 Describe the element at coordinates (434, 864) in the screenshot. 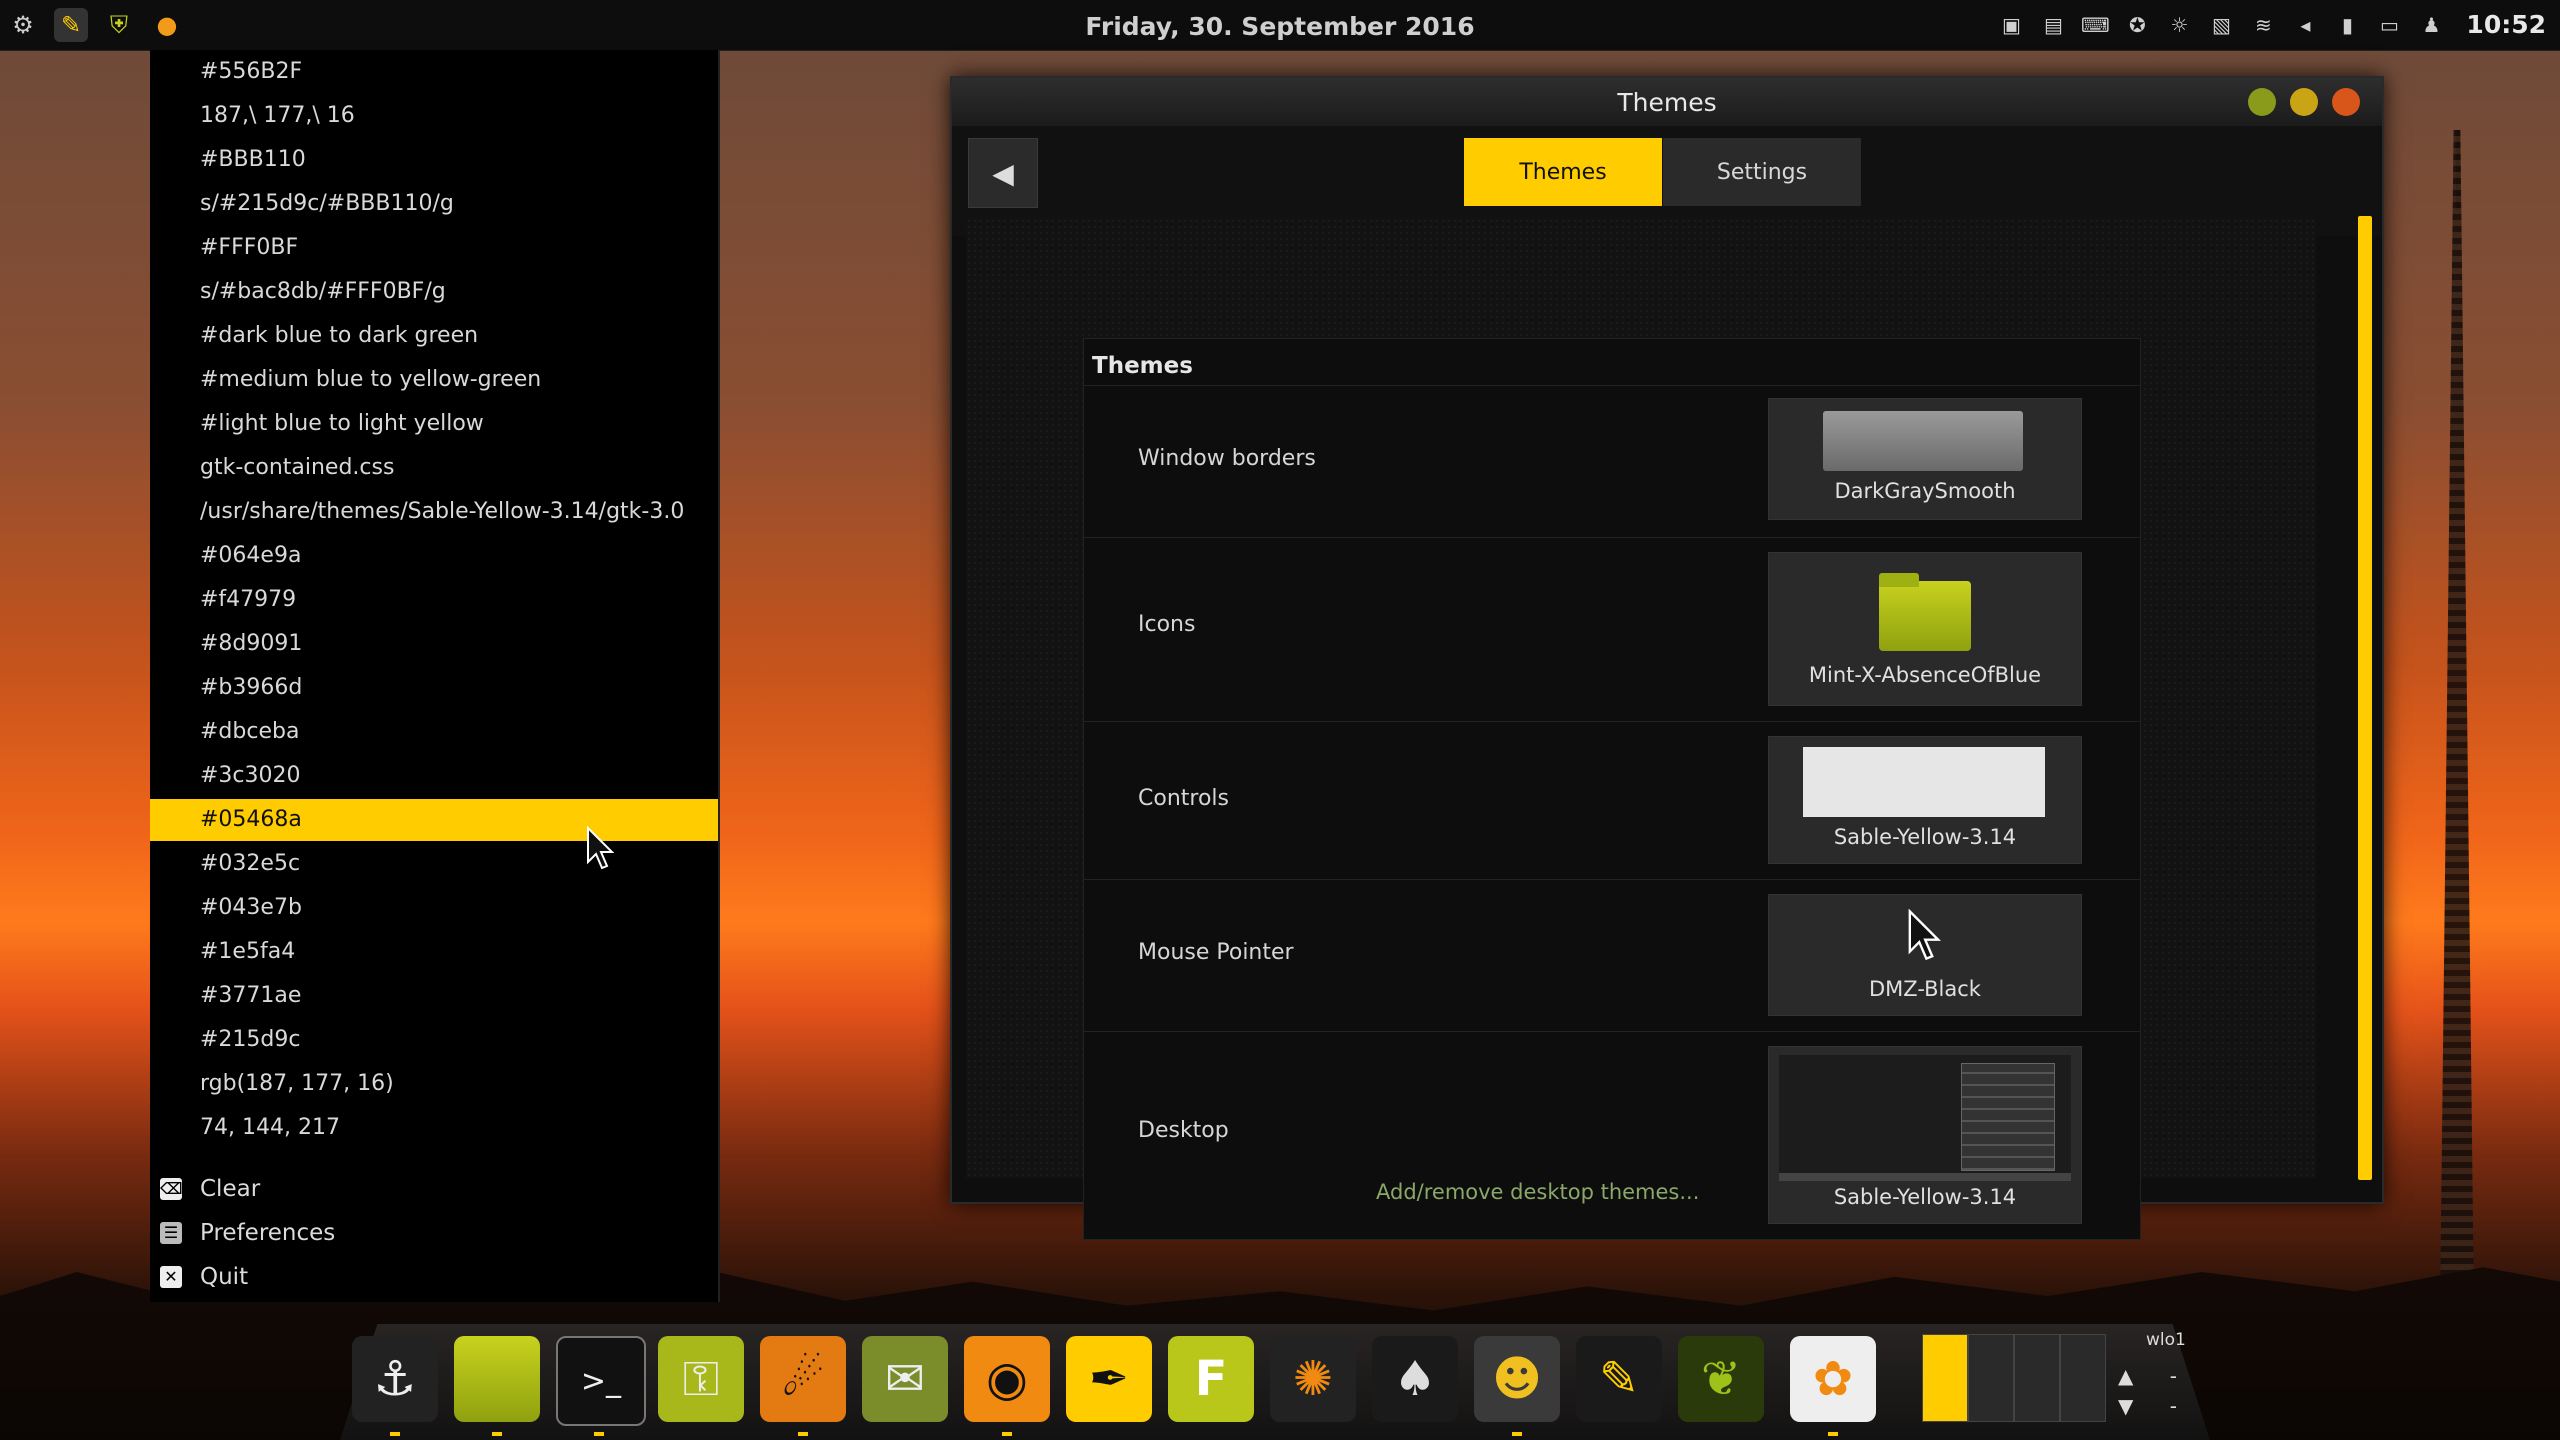

I see `clipboard-item: #032e5c` at that location.